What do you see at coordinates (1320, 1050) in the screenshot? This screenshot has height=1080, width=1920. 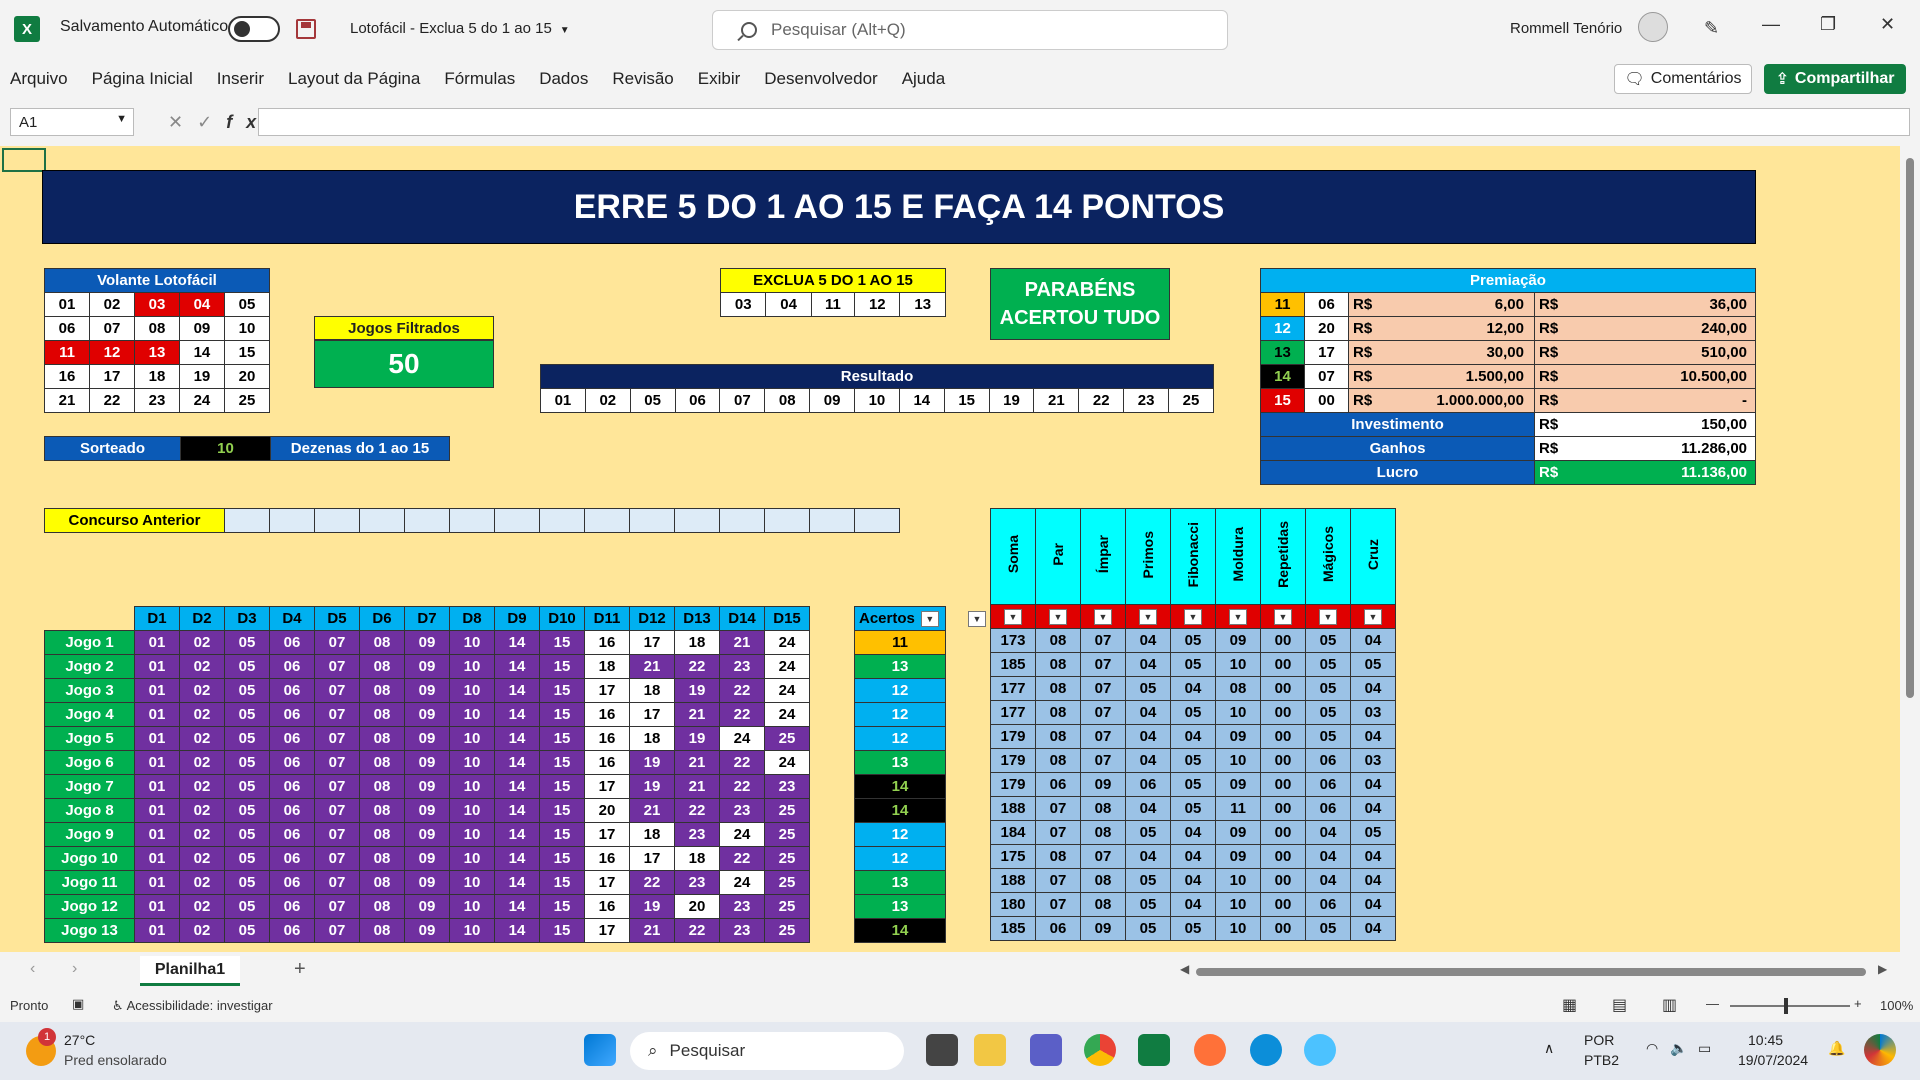 I see `app-icon` at bounding box center [1320, 1050].